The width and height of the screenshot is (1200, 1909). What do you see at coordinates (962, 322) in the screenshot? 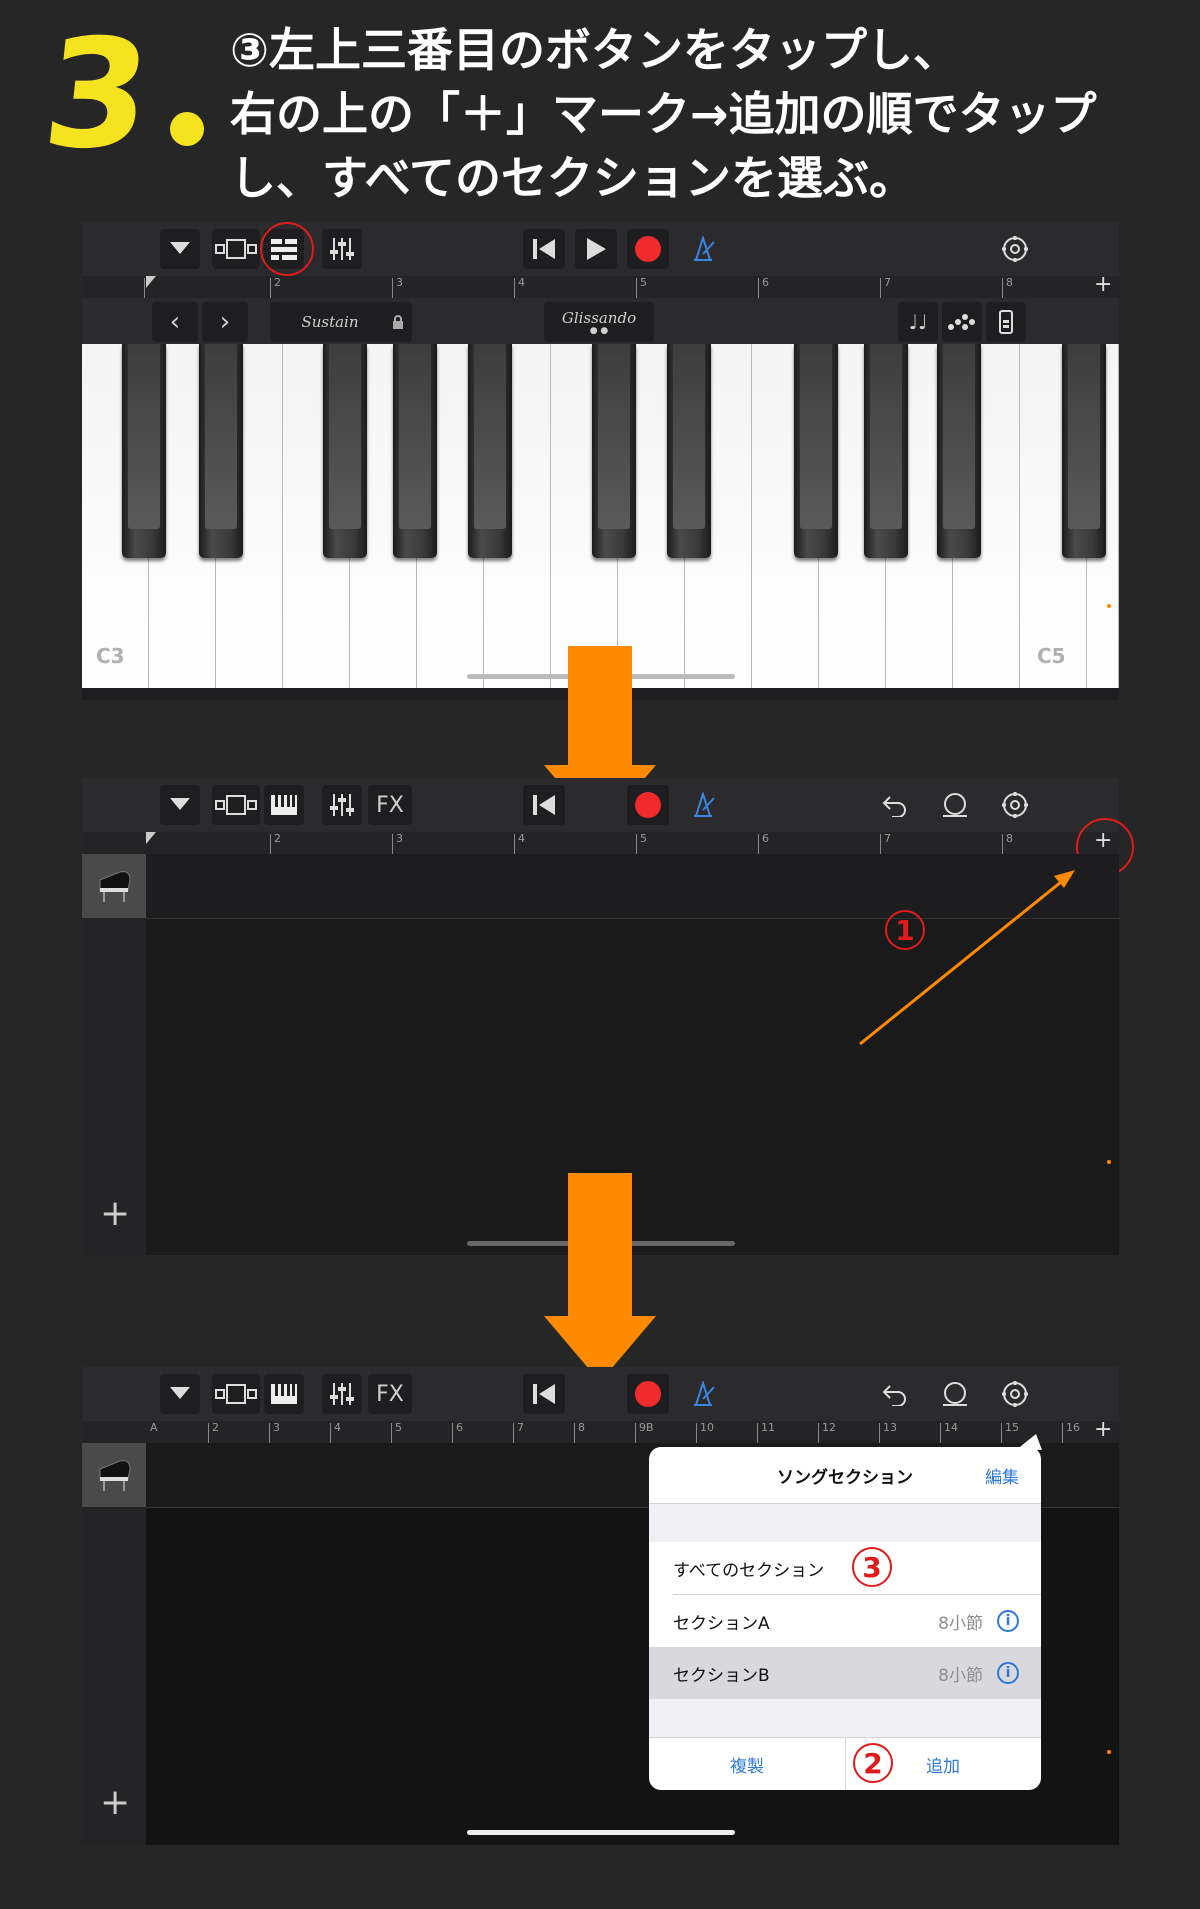
I see `scale-button` at bounding box center [962, 322].